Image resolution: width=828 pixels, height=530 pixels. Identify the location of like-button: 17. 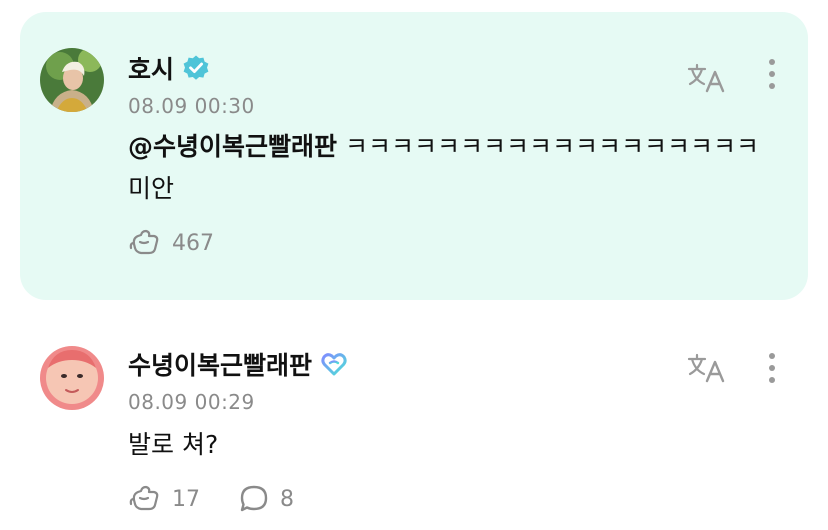
(164, 499).